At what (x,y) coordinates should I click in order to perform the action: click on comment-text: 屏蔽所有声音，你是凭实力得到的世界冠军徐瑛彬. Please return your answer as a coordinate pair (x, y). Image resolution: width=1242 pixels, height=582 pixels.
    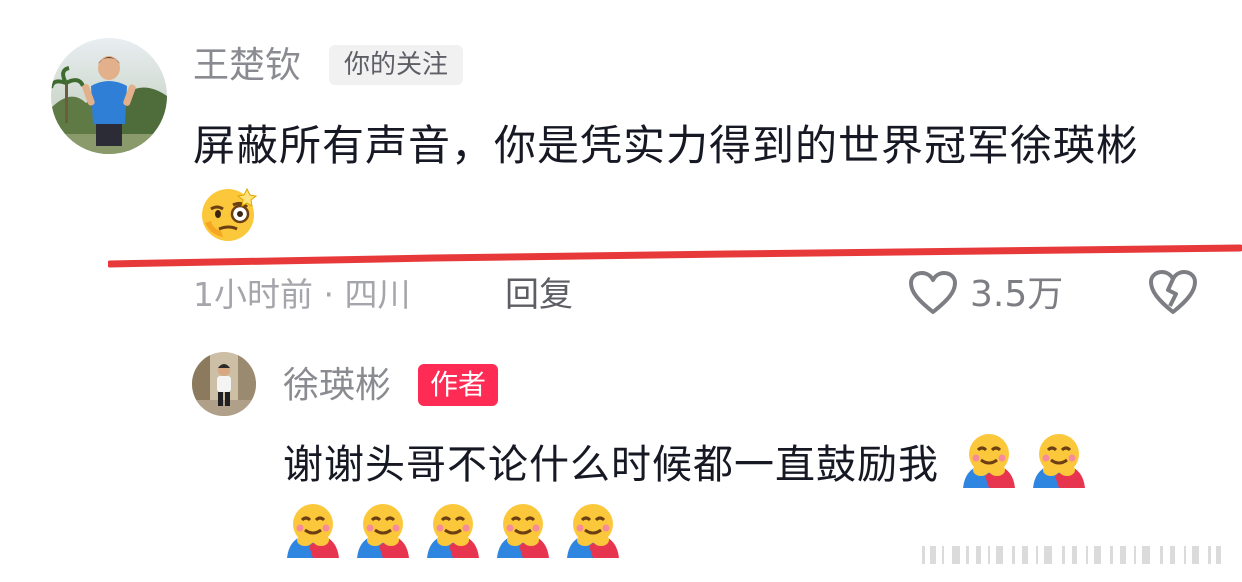
    Looking at the image, I should click on (666, 145).